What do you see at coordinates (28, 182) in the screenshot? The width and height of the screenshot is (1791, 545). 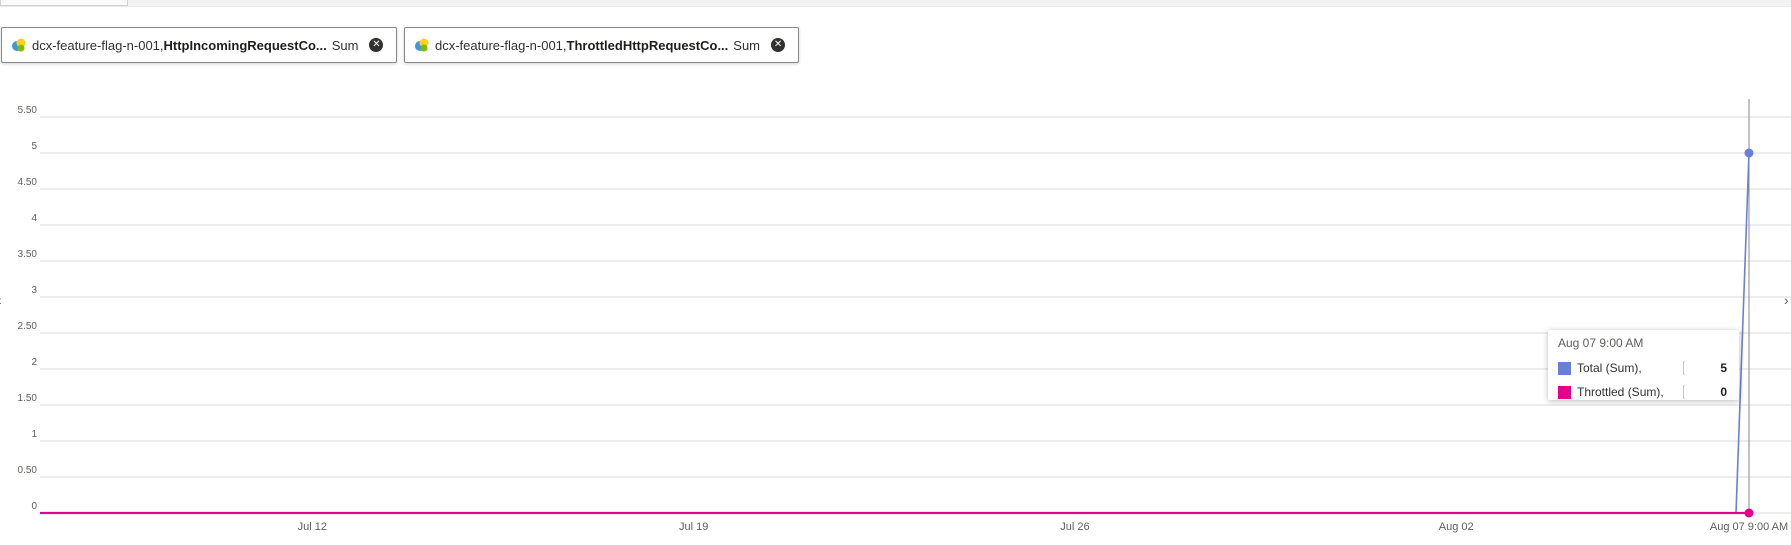 I see `y-tick-label: 4.50` at bounding box center [28, 182].